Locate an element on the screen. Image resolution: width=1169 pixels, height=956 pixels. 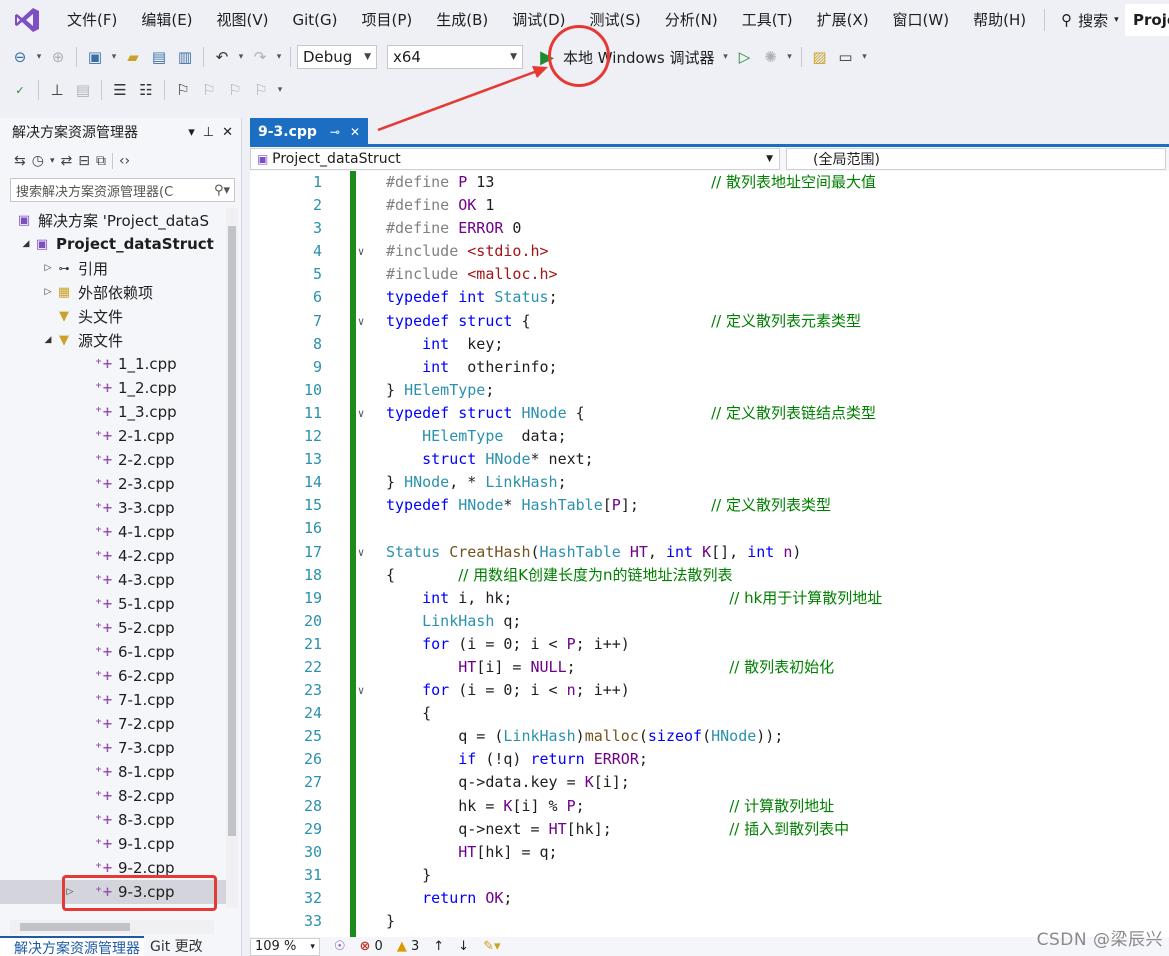
menu-git: Git(G) is located at coordinates (315, 20).